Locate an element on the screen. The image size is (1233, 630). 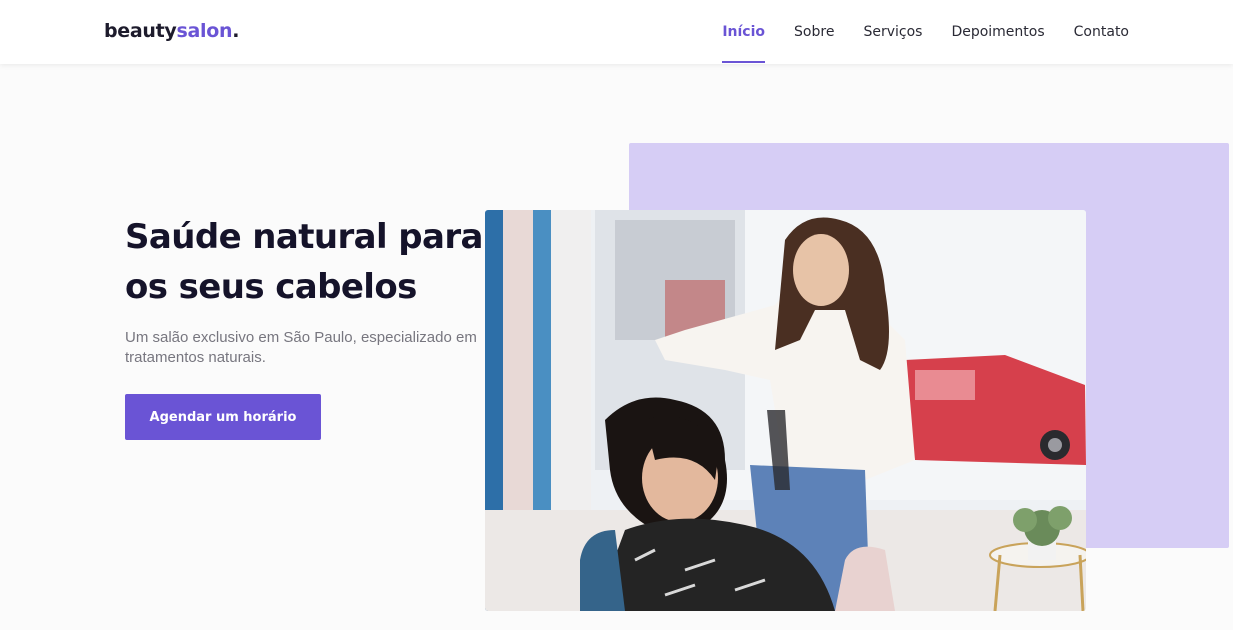
nav-link-depoimentos: Depoimentos is located at coordinates (997, 32).